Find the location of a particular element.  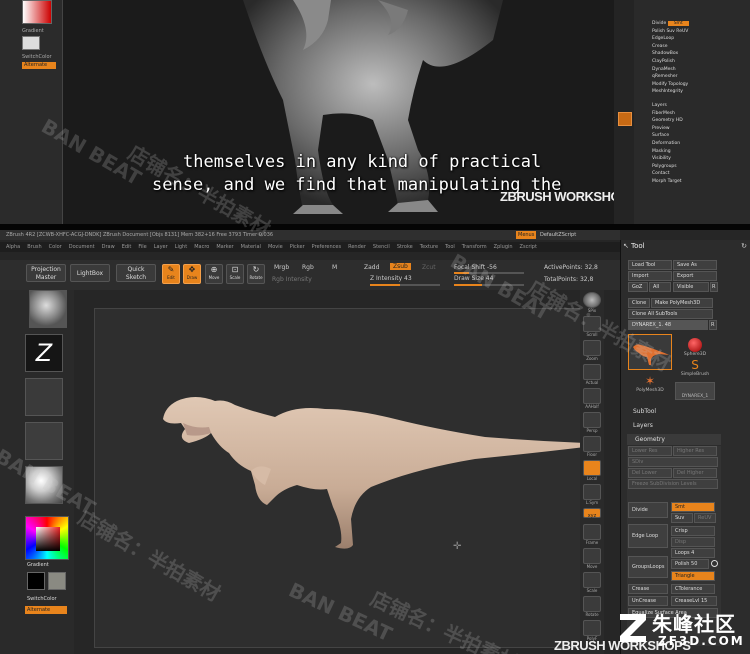

top-right-menu-item: Preview is located at coordinates (689, 129).